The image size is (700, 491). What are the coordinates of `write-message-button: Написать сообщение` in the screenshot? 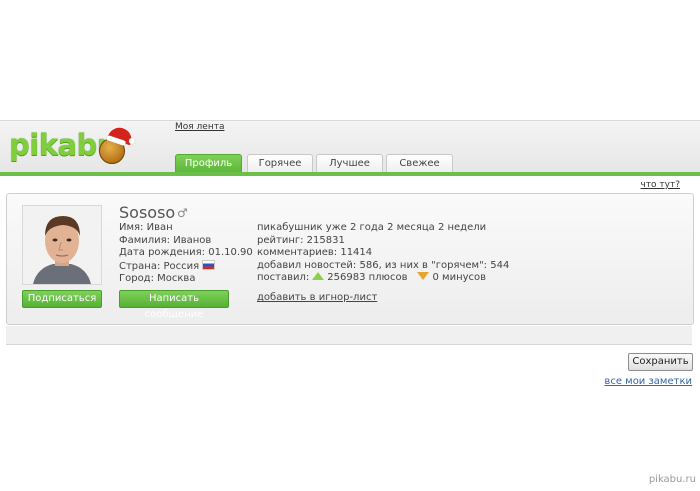 It's located at (174, 305).